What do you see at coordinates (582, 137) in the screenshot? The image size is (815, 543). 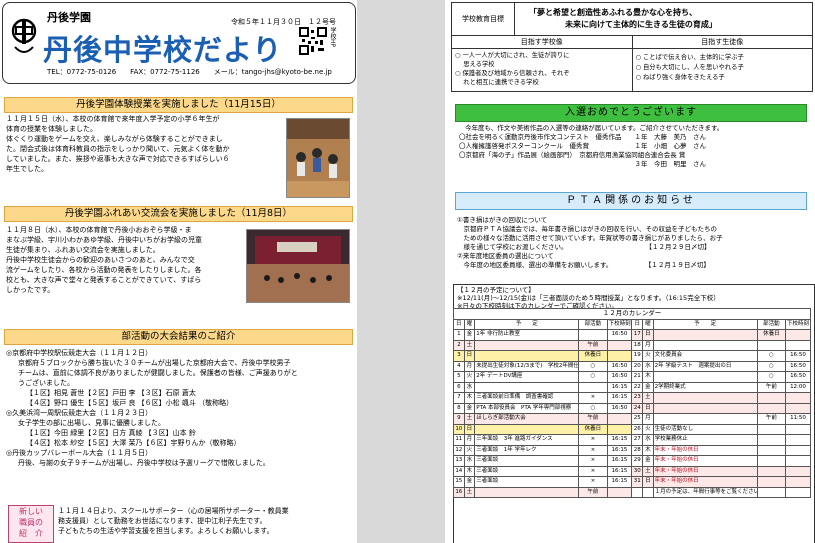 I see `text-line: 〇社会を明るく運動京丹後市作文コンテスト 優秀作品 １年 大藤 美乃 さん` at bounding box center [582, 137].